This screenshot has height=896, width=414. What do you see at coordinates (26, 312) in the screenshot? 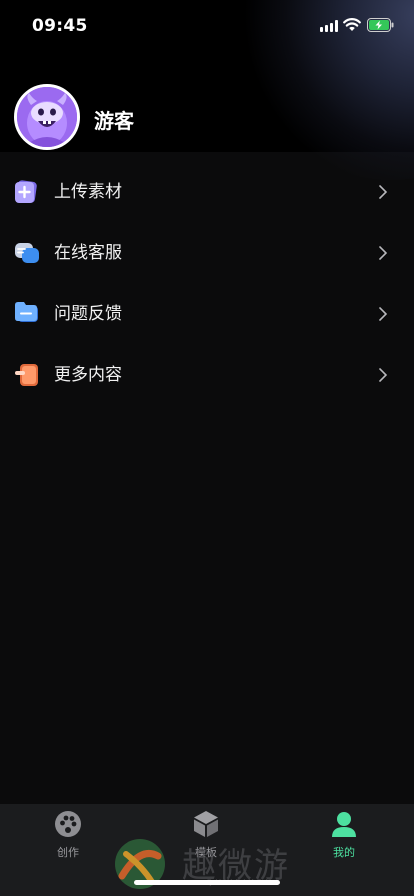
I see `feedback-icon` at bounding box center [26, 312].